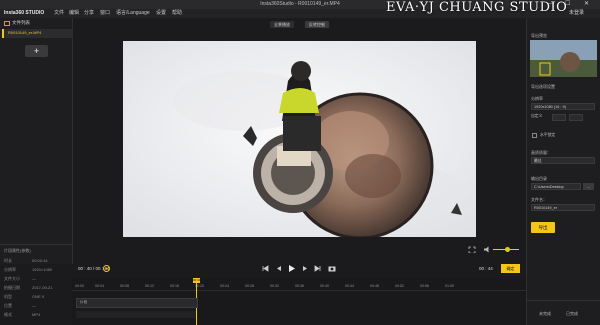 The width and height of the screenshot is (600, 325). I want to click on watermark-text: EVA‧YJ CHUANG STUDIO, so click(477, 7).